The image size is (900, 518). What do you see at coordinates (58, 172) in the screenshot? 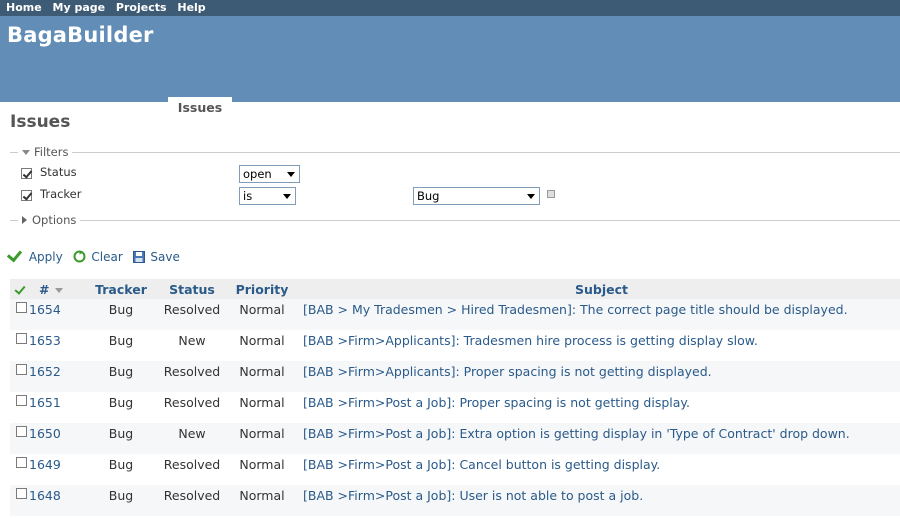
I see `status-filter-label: Status` at bounding box center [58, 172].